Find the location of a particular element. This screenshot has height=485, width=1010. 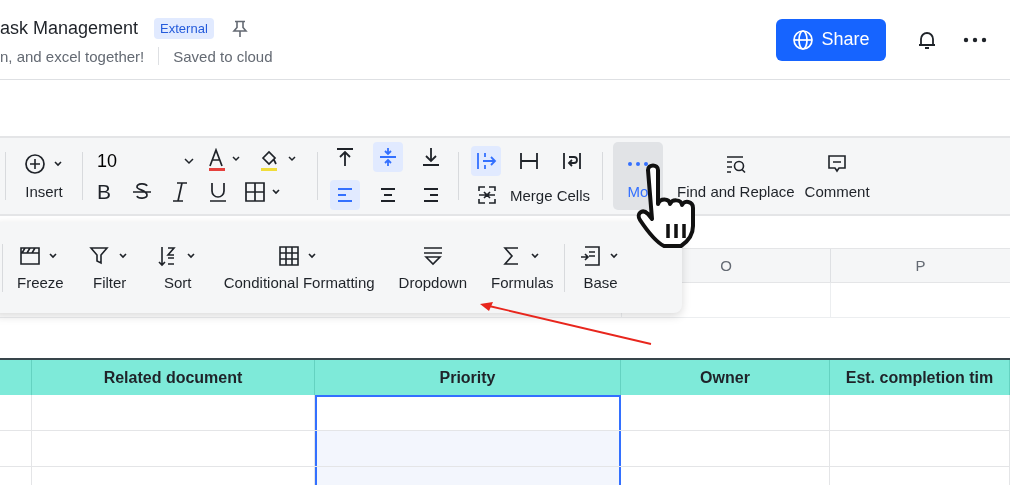

table-header-cell: Est. completion tim is located at coordinates (920, 377).